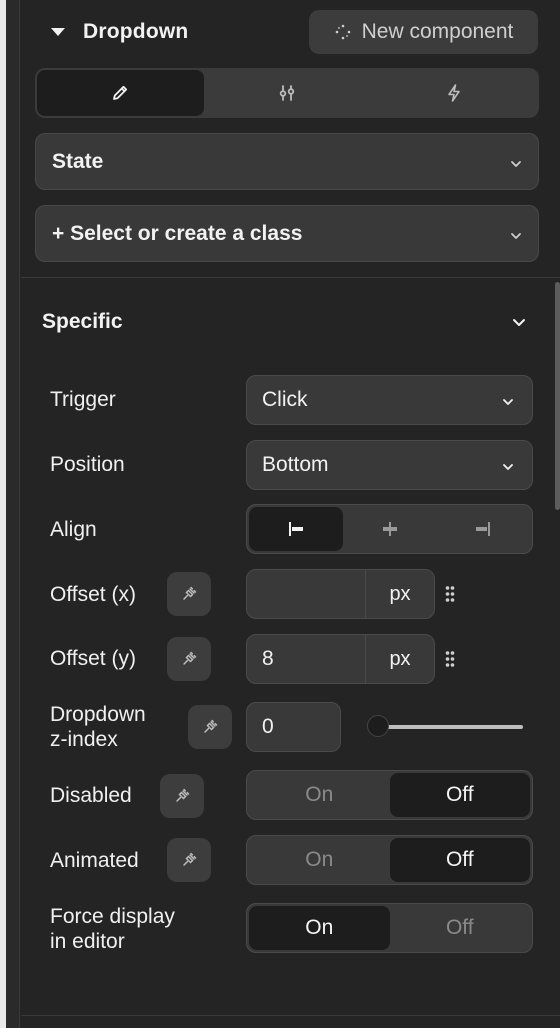  I want to click on offset-x-input: px, so click(340, 594).